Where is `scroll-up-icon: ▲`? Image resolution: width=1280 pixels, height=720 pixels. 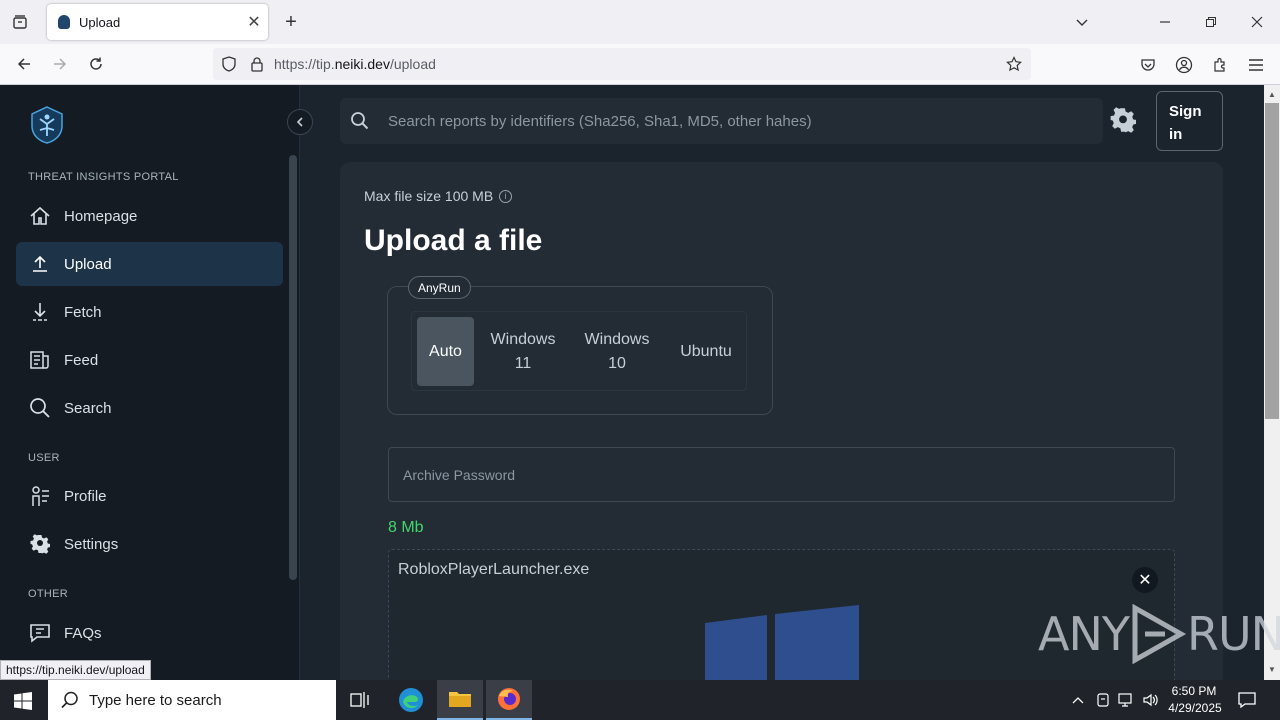
scroll-up-icon: ▲ is located at coordinates (1272, 94).